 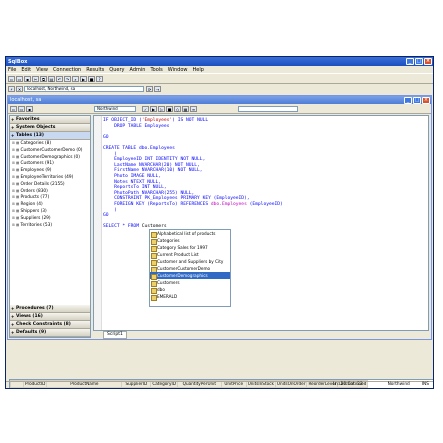 What do you see at coordinates (67, 70) in the screenshot?
I see `menu-item: Connection` at bounding box center [67, 70].